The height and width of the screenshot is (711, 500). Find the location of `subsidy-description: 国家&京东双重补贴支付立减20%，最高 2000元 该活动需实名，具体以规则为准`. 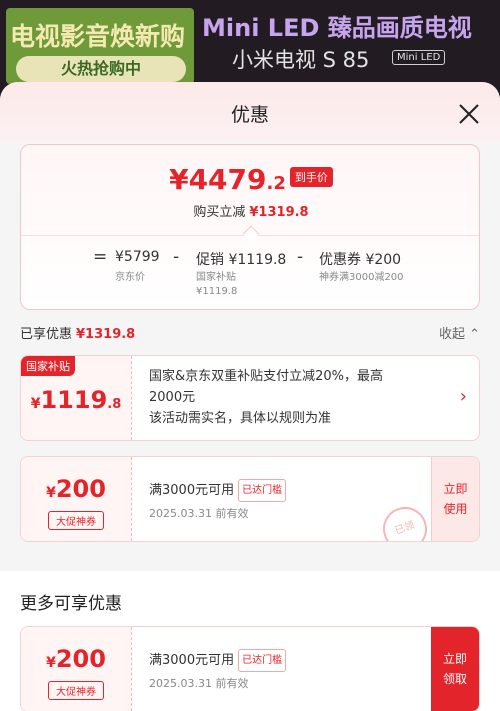

subsidy-description: 国家&京东双重补贴支付立减20%，最高 2000元 该活动需实名，具体以规则为准 is located at coordinates (266, 397).